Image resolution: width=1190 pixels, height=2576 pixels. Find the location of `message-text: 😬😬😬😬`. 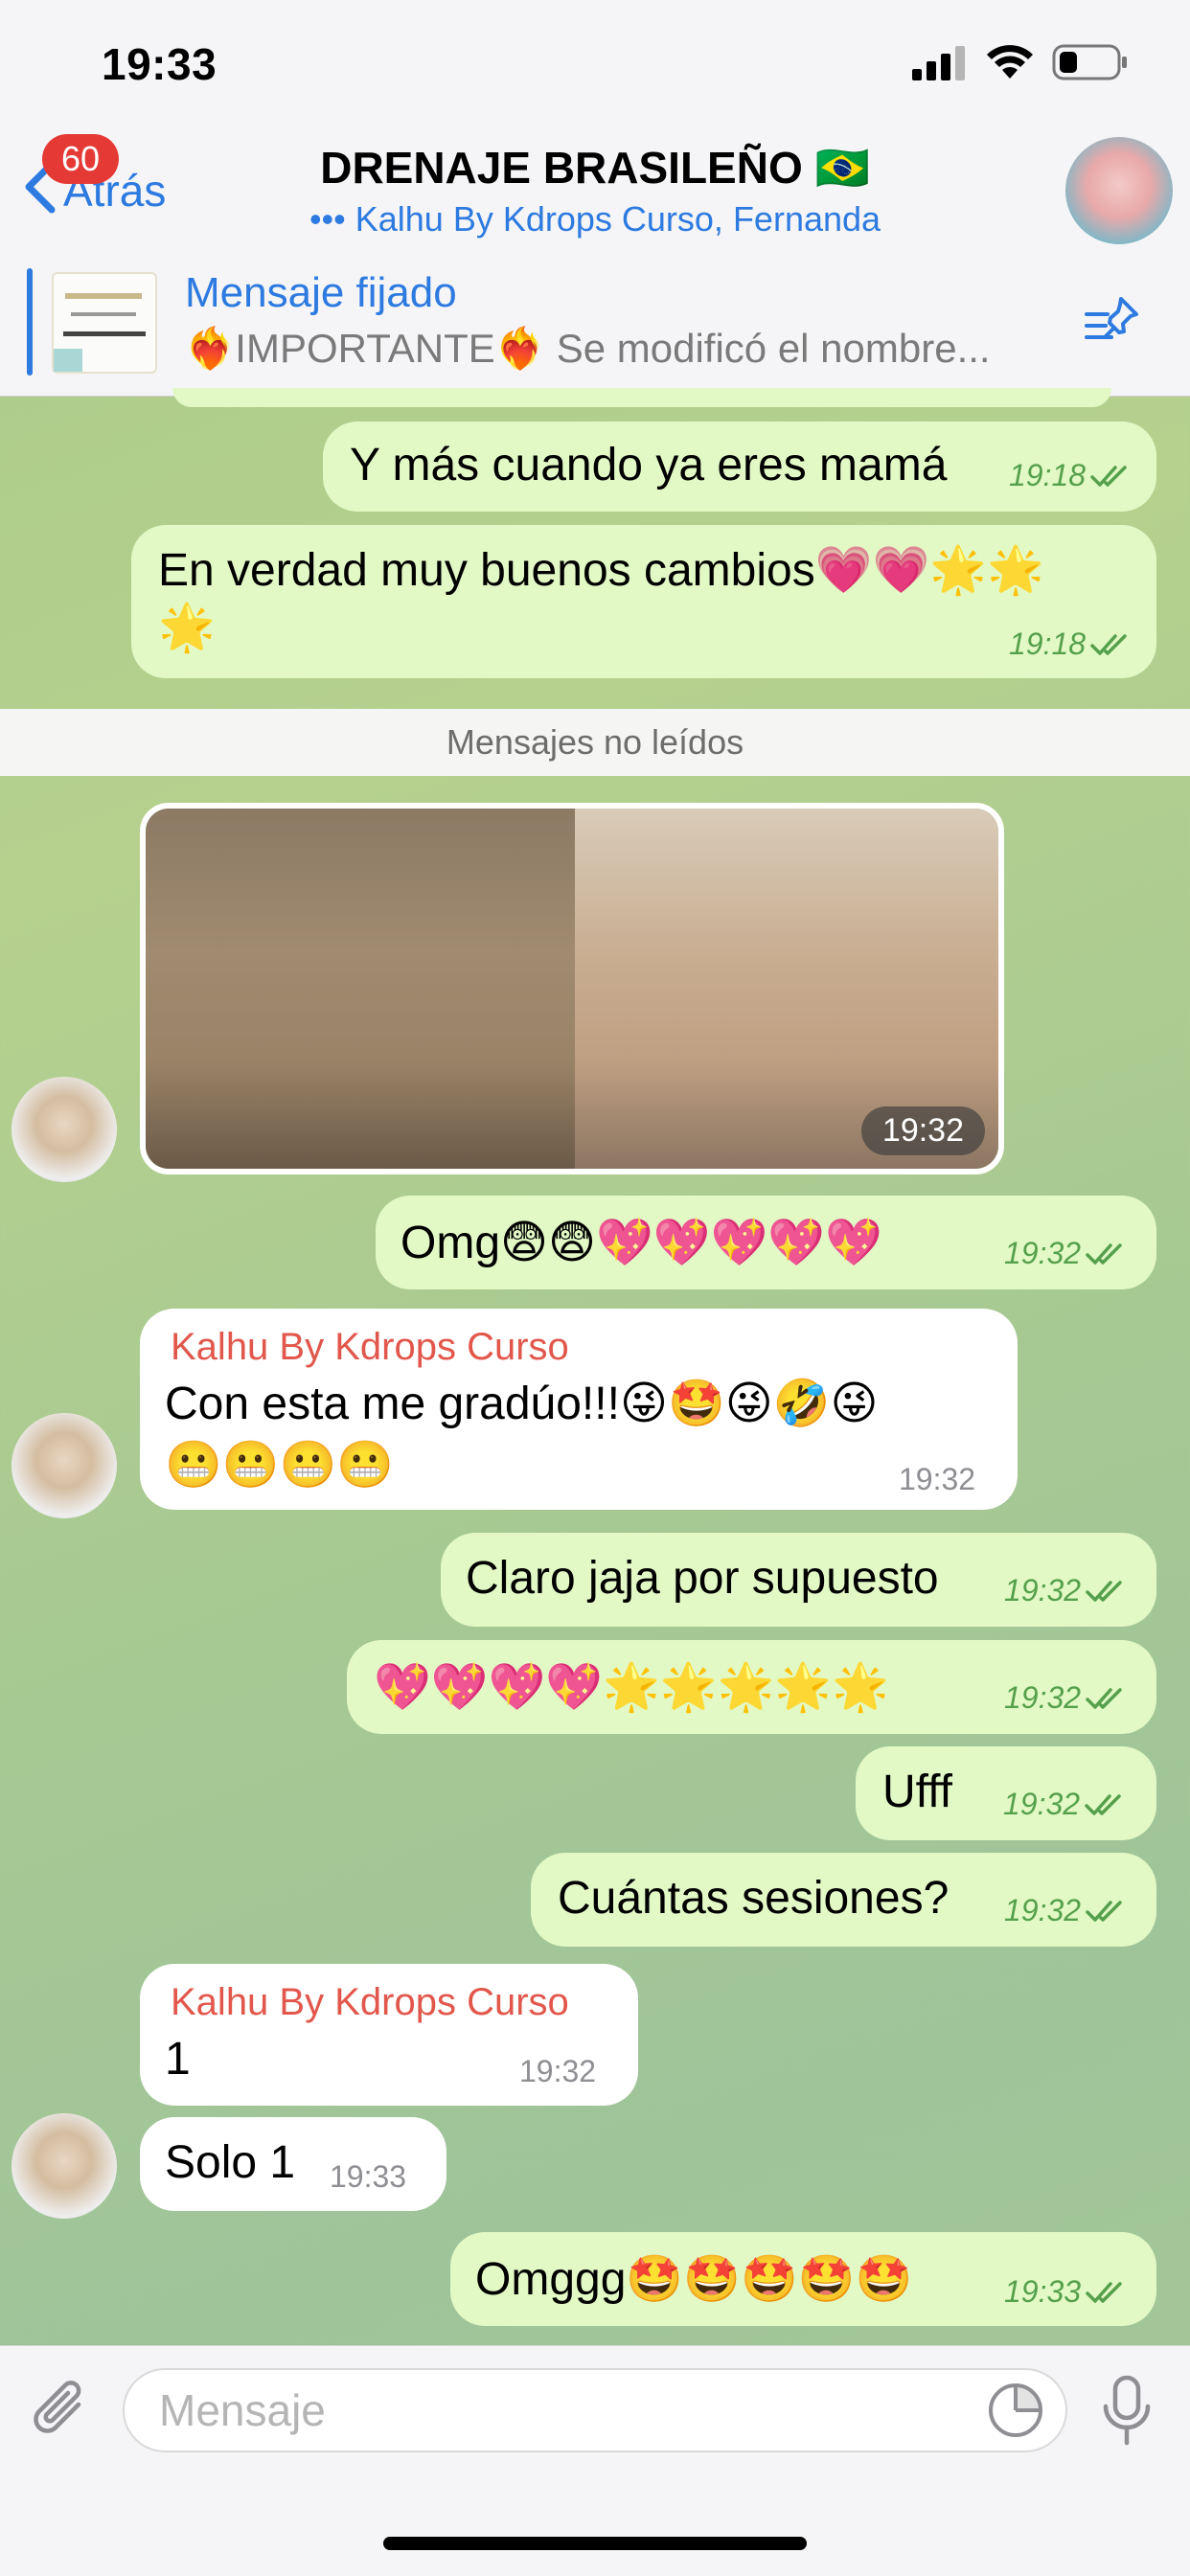

message-text: 😬😬😬😬 is located at coordinates (280, 1465).